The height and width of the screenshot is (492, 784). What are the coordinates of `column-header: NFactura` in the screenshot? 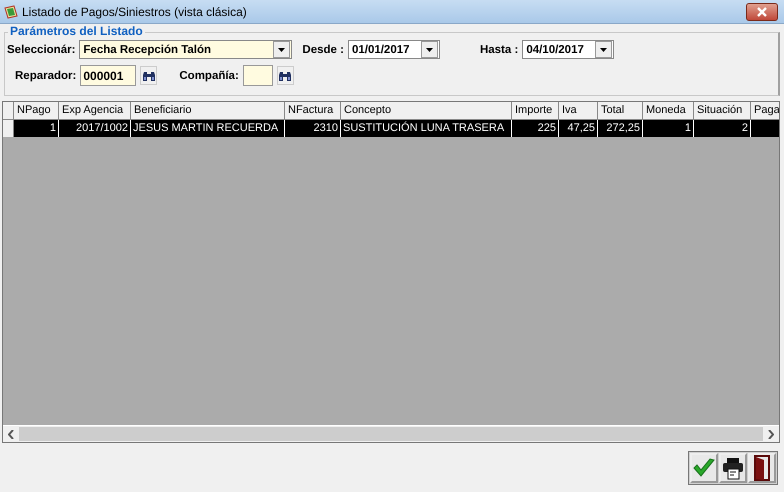 It's located at (313, 110).